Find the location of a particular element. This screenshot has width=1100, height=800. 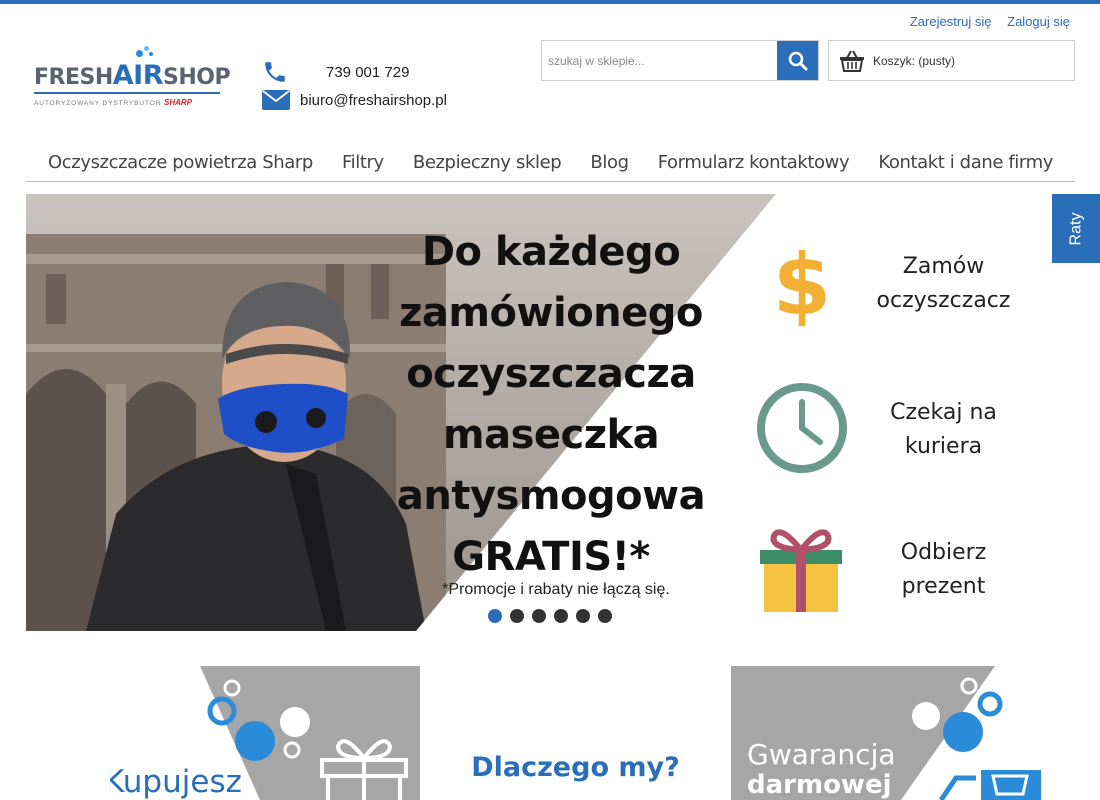

nav-item-contact-form: Formularz kontaktowy is located at coordinates (754, 166).